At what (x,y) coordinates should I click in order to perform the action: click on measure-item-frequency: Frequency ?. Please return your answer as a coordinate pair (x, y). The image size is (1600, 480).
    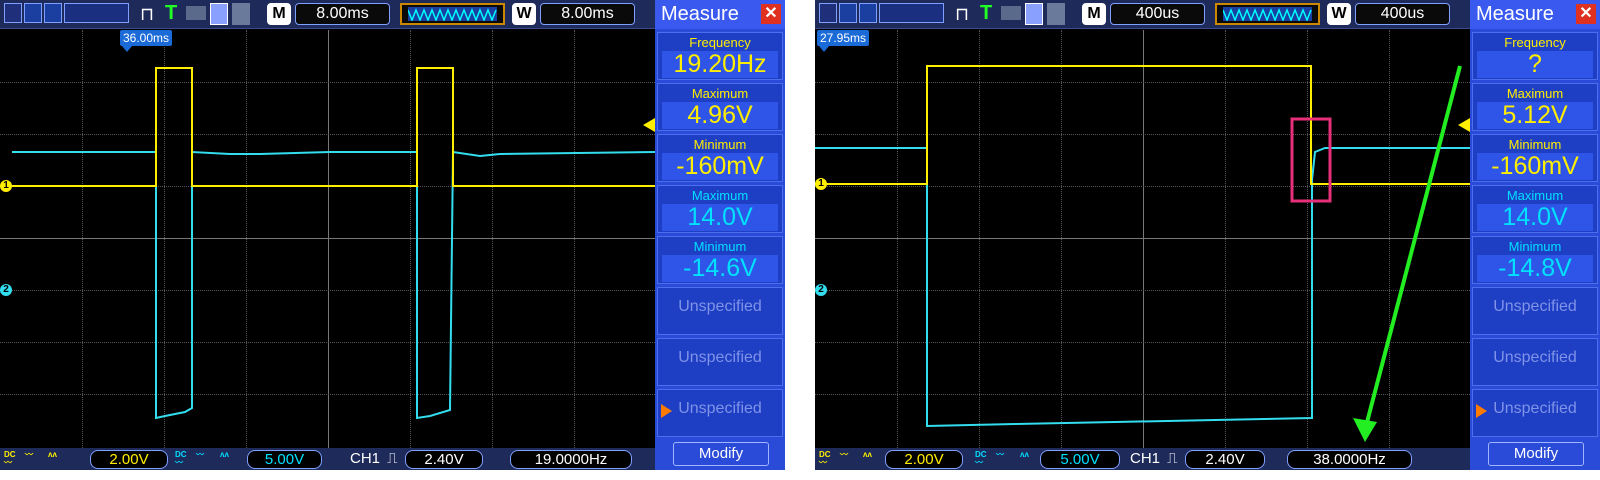
    Looking at the image, I should click on (1535, 56).